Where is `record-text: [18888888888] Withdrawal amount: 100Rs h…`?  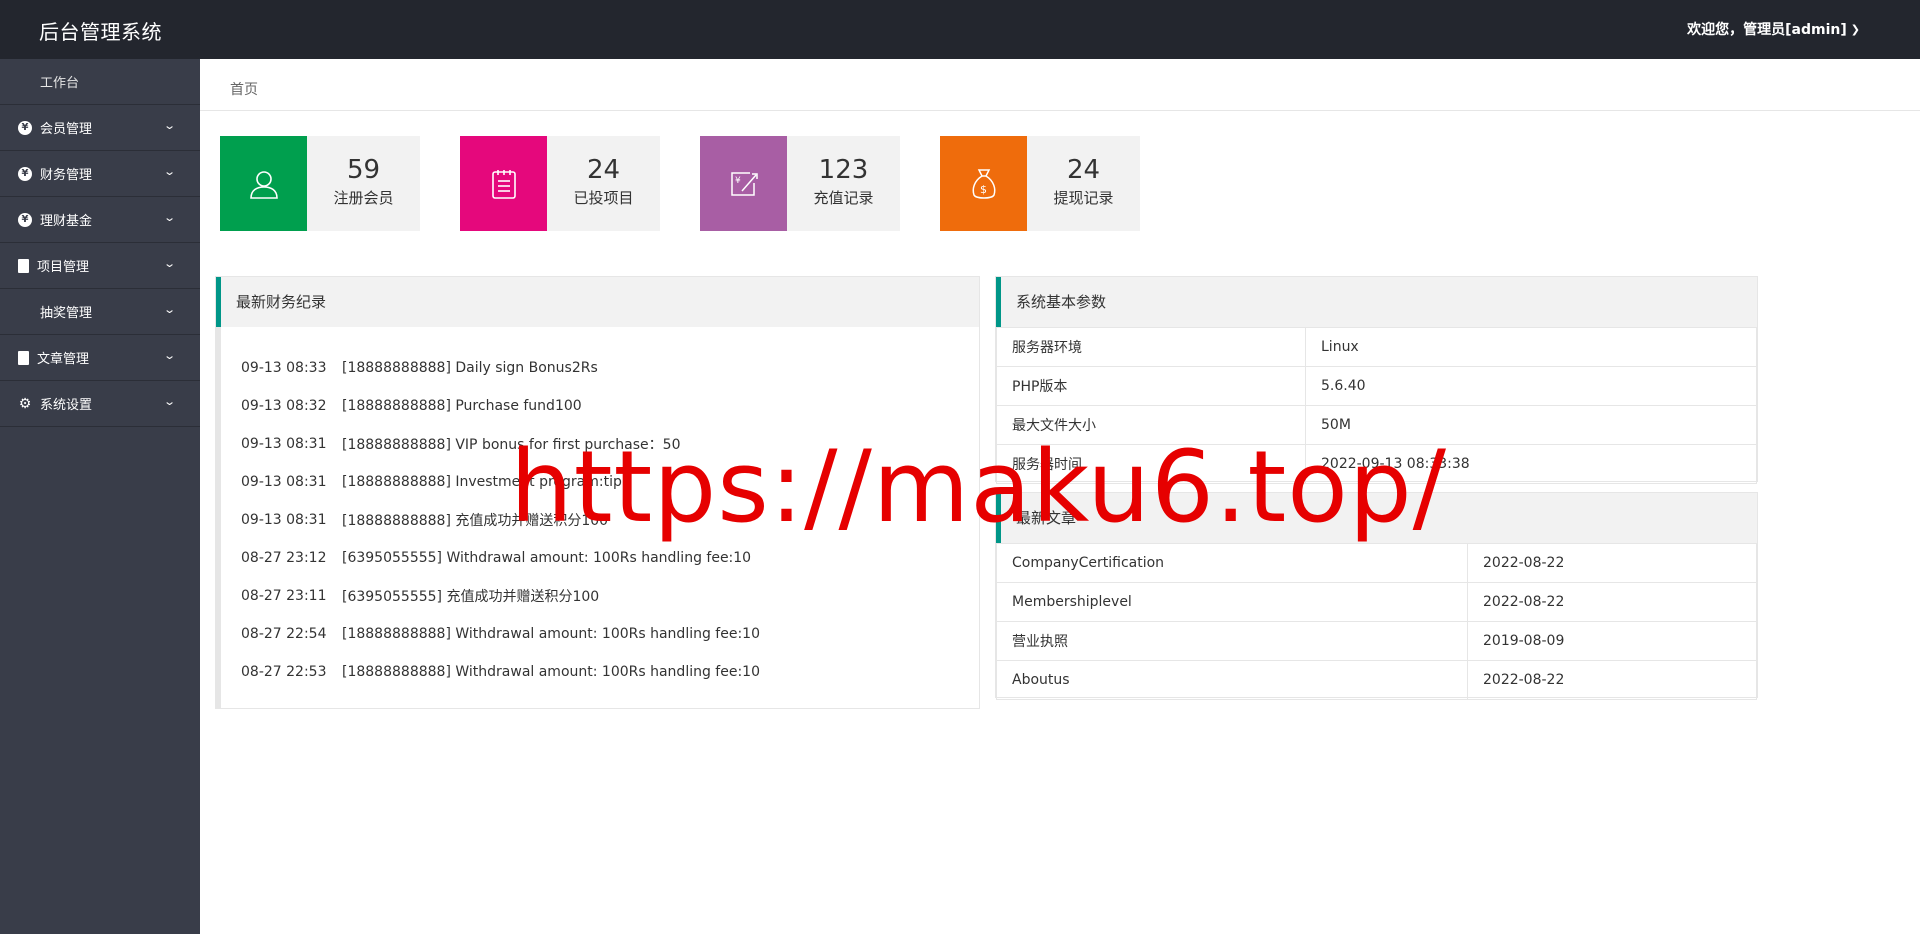 record-text: [18888888888] Withdrawal amount: 100Rs h… is located at coordinates (551, 634).